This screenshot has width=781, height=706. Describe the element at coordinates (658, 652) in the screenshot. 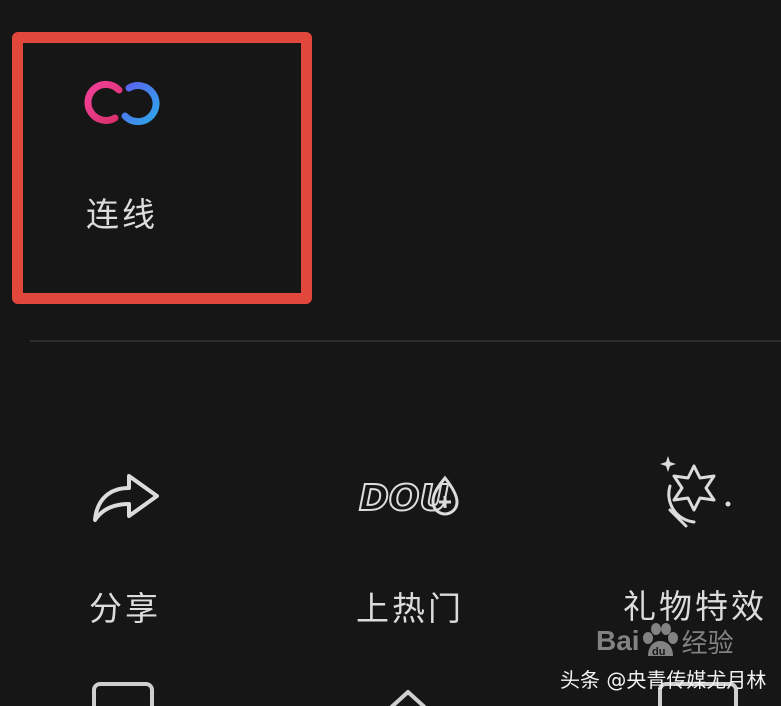

I see `baidu-du: du` at that location.